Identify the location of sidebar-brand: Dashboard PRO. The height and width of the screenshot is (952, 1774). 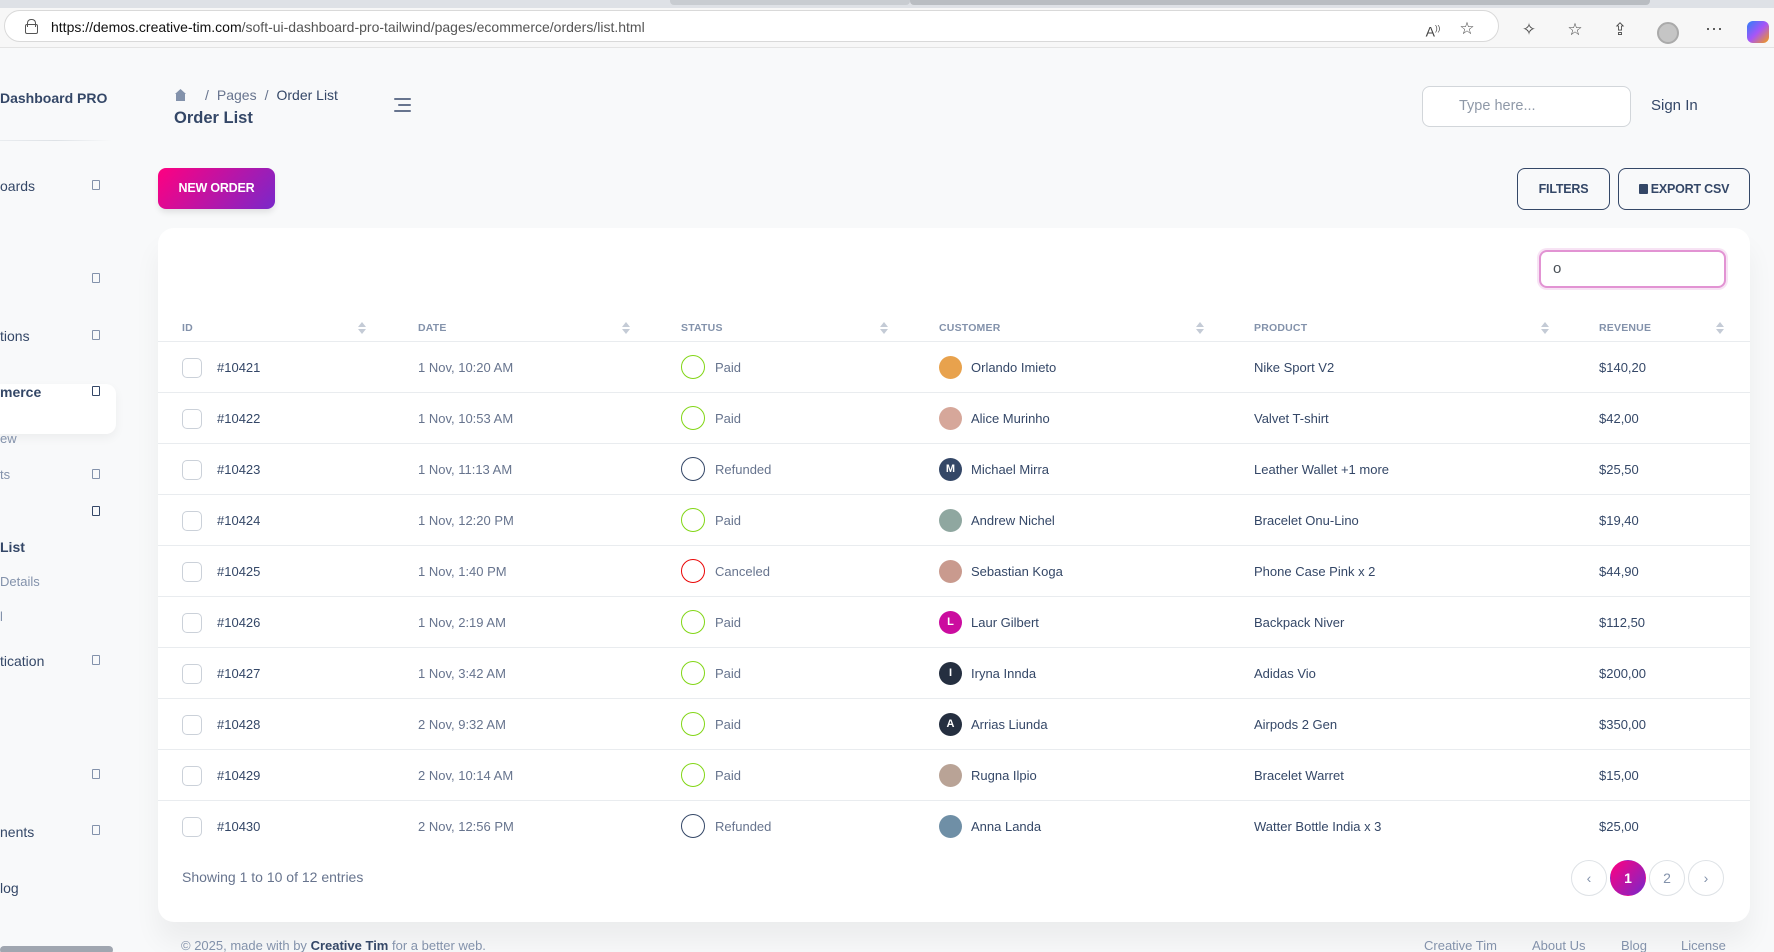
(53, 98).